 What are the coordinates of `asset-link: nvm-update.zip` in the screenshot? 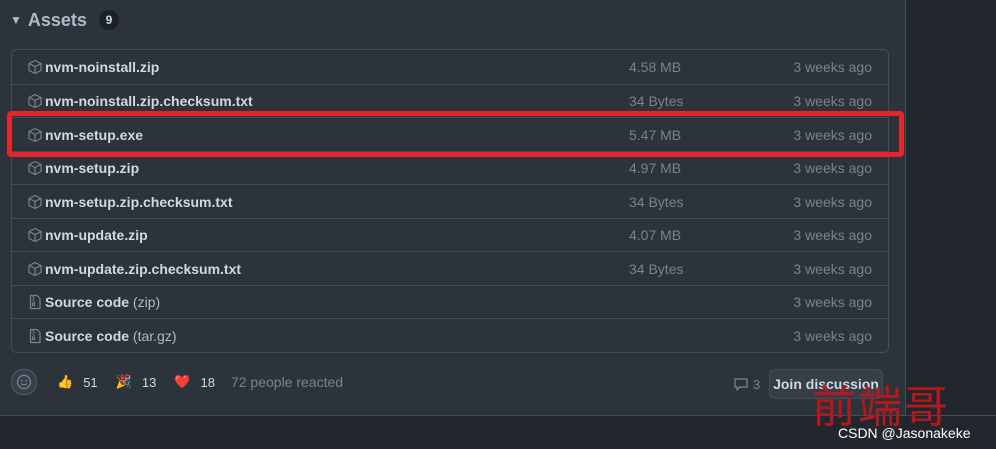 It's located at (96, 235).